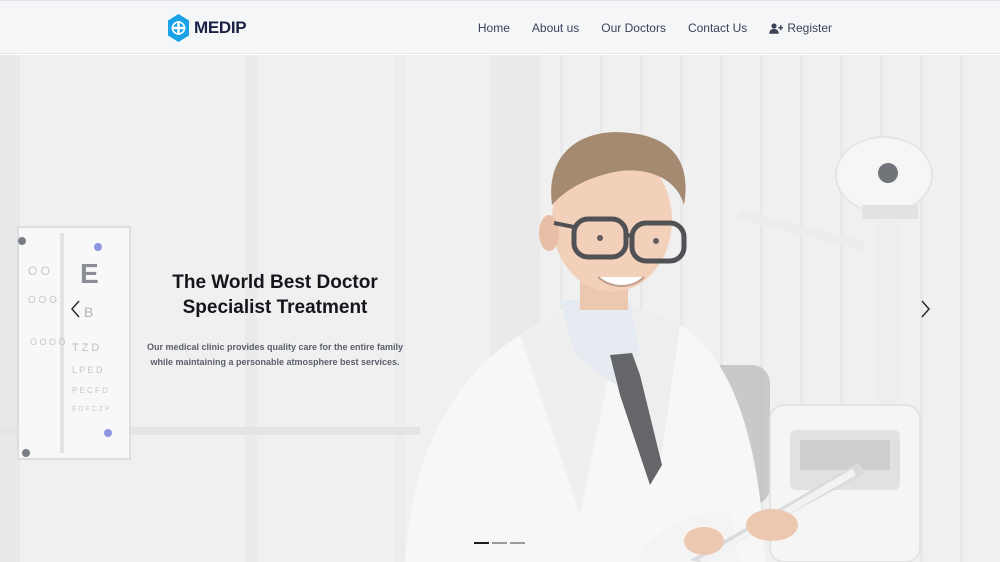  I want to click on chevron-left-icon, so click(75, 309).